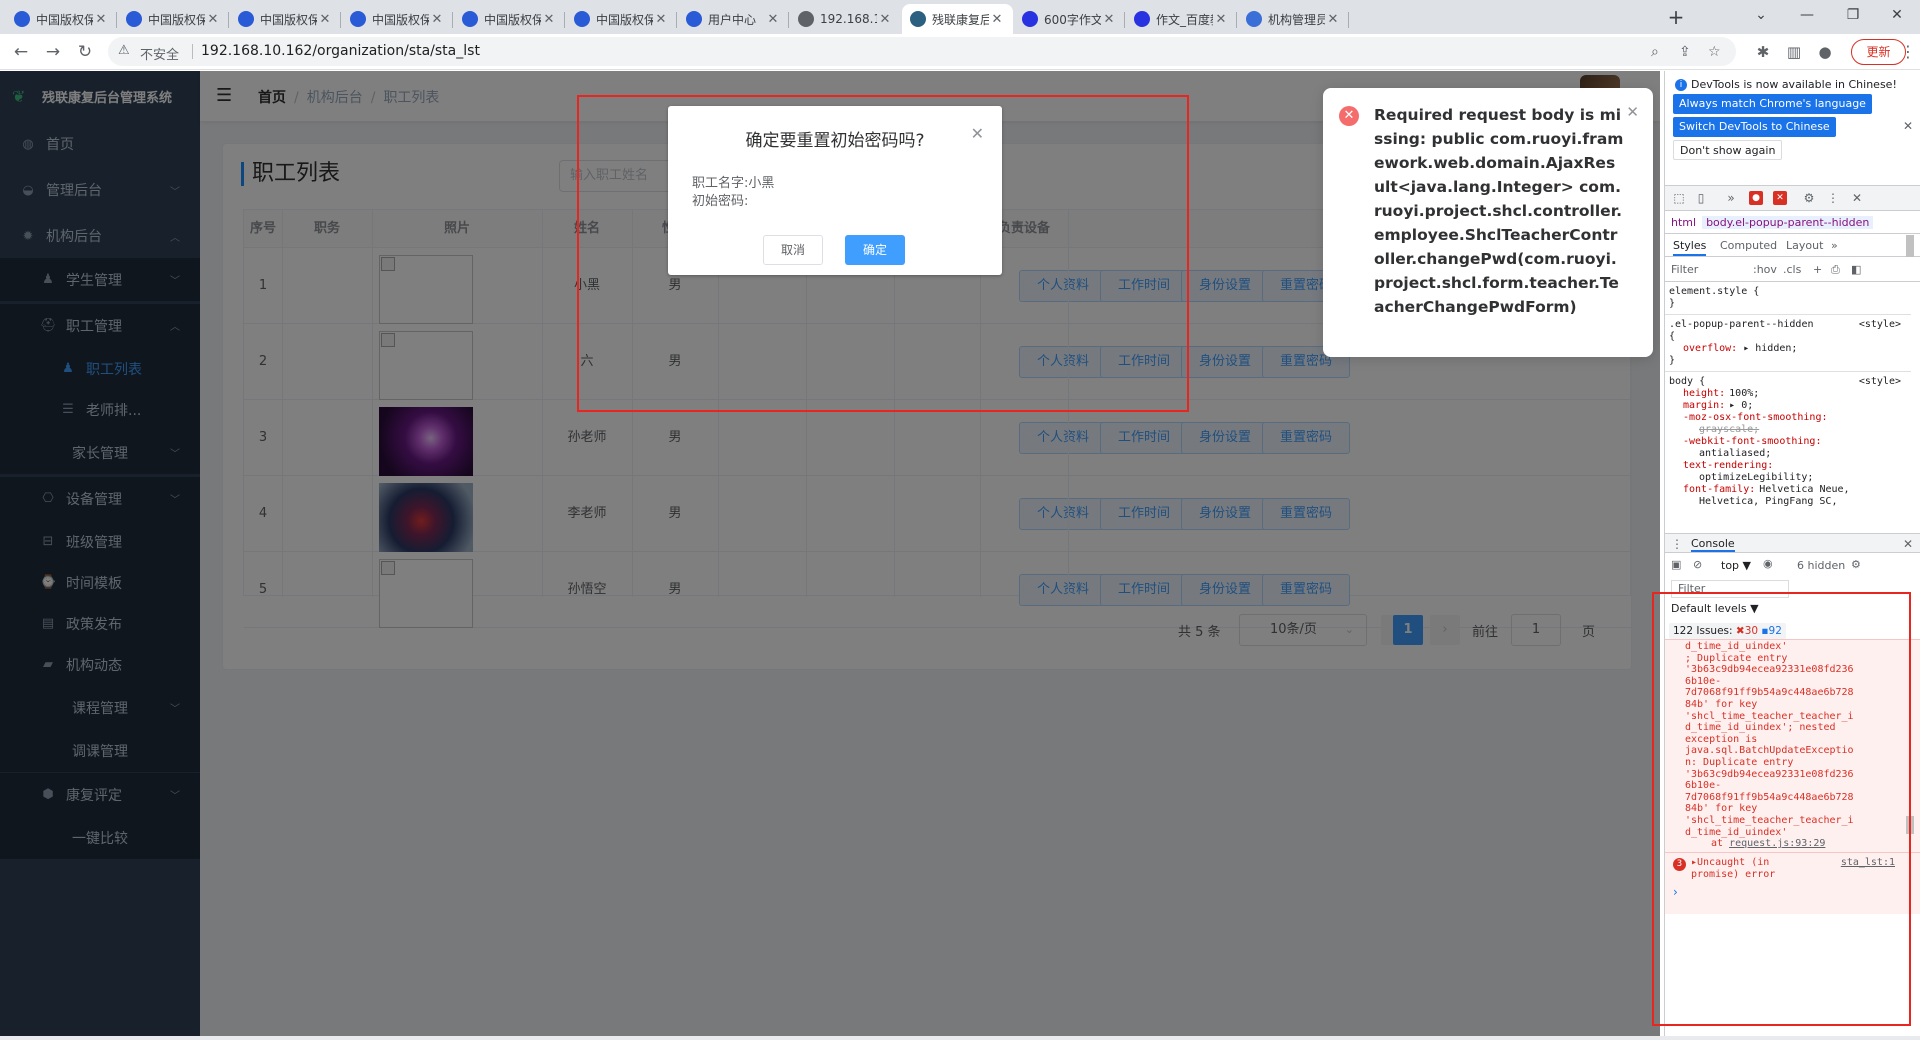  What do you see at coordinates (1788, 466) in the screenshot?
I see `body-style-declaration: text-rendering:` at bounding box center [1788, 466].